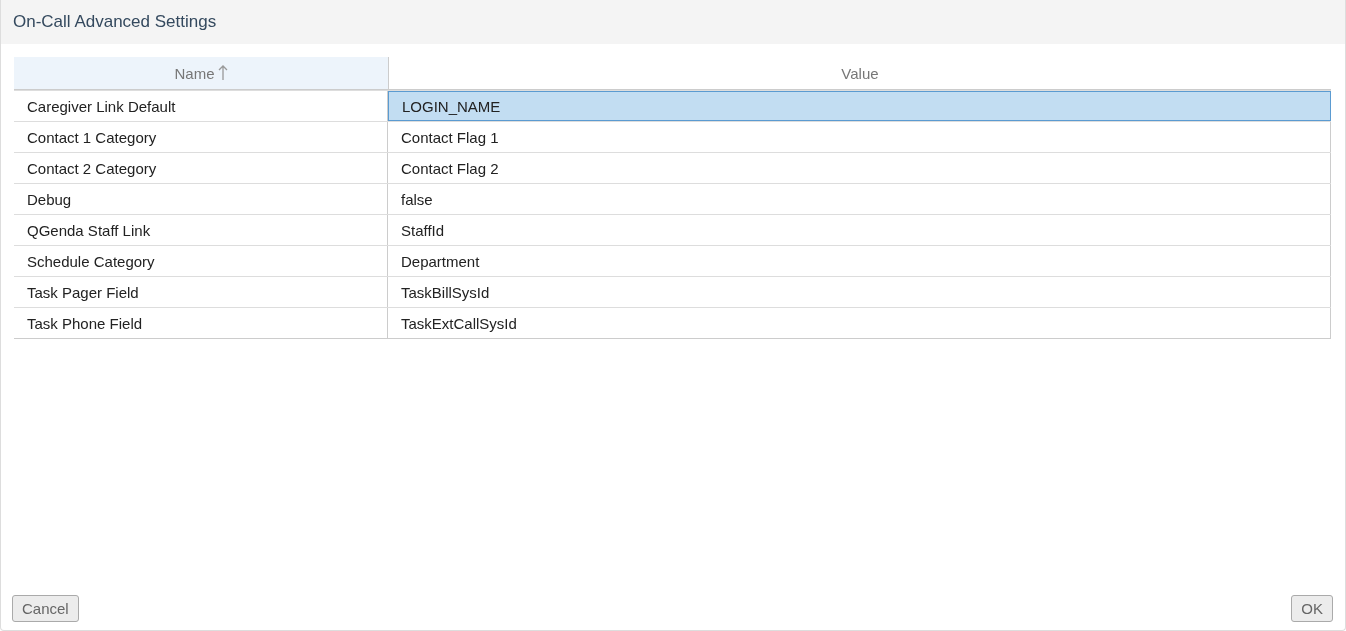 Image resolution: width=1346 pixels, height=631 pixels. Describe the element at coordinates (1312, 608) in the screenshot. I see `dialog-button: OK` at that location.